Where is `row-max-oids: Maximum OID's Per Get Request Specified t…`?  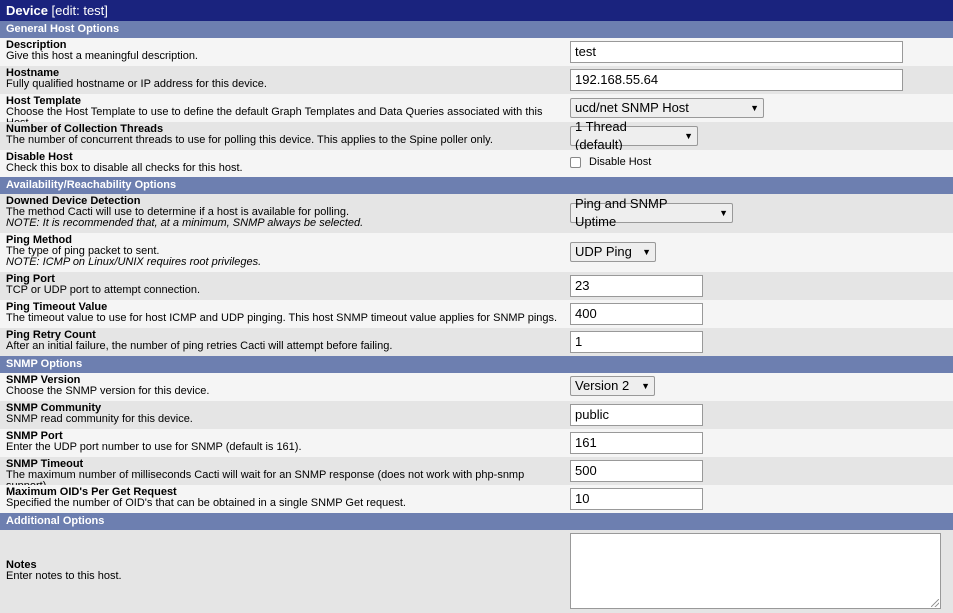
row-max-oids: Maximum OID's Per Get Request Specified t… is located at coordinates (476, 499).